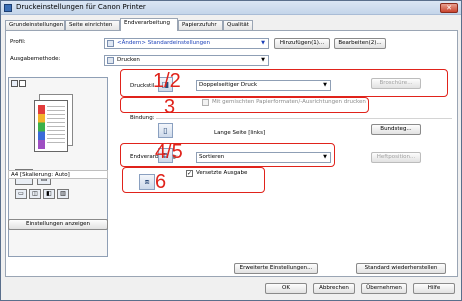 The width and height of the screenshot is (462, 301). I want to click on binding-divider, so click(304, 118).